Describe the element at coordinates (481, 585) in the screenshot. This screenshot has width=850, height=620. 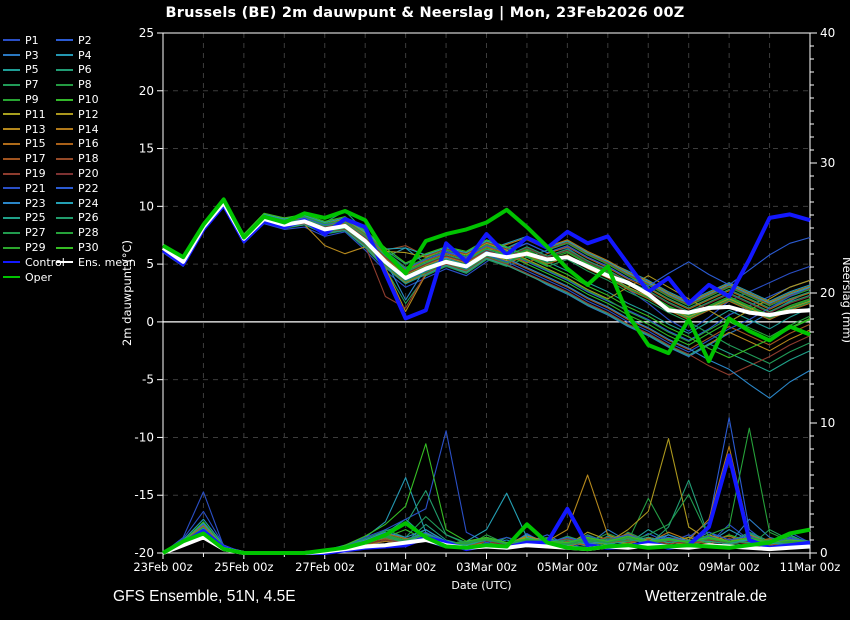
I see `x-axis-label: Date (UTC)` at that location.